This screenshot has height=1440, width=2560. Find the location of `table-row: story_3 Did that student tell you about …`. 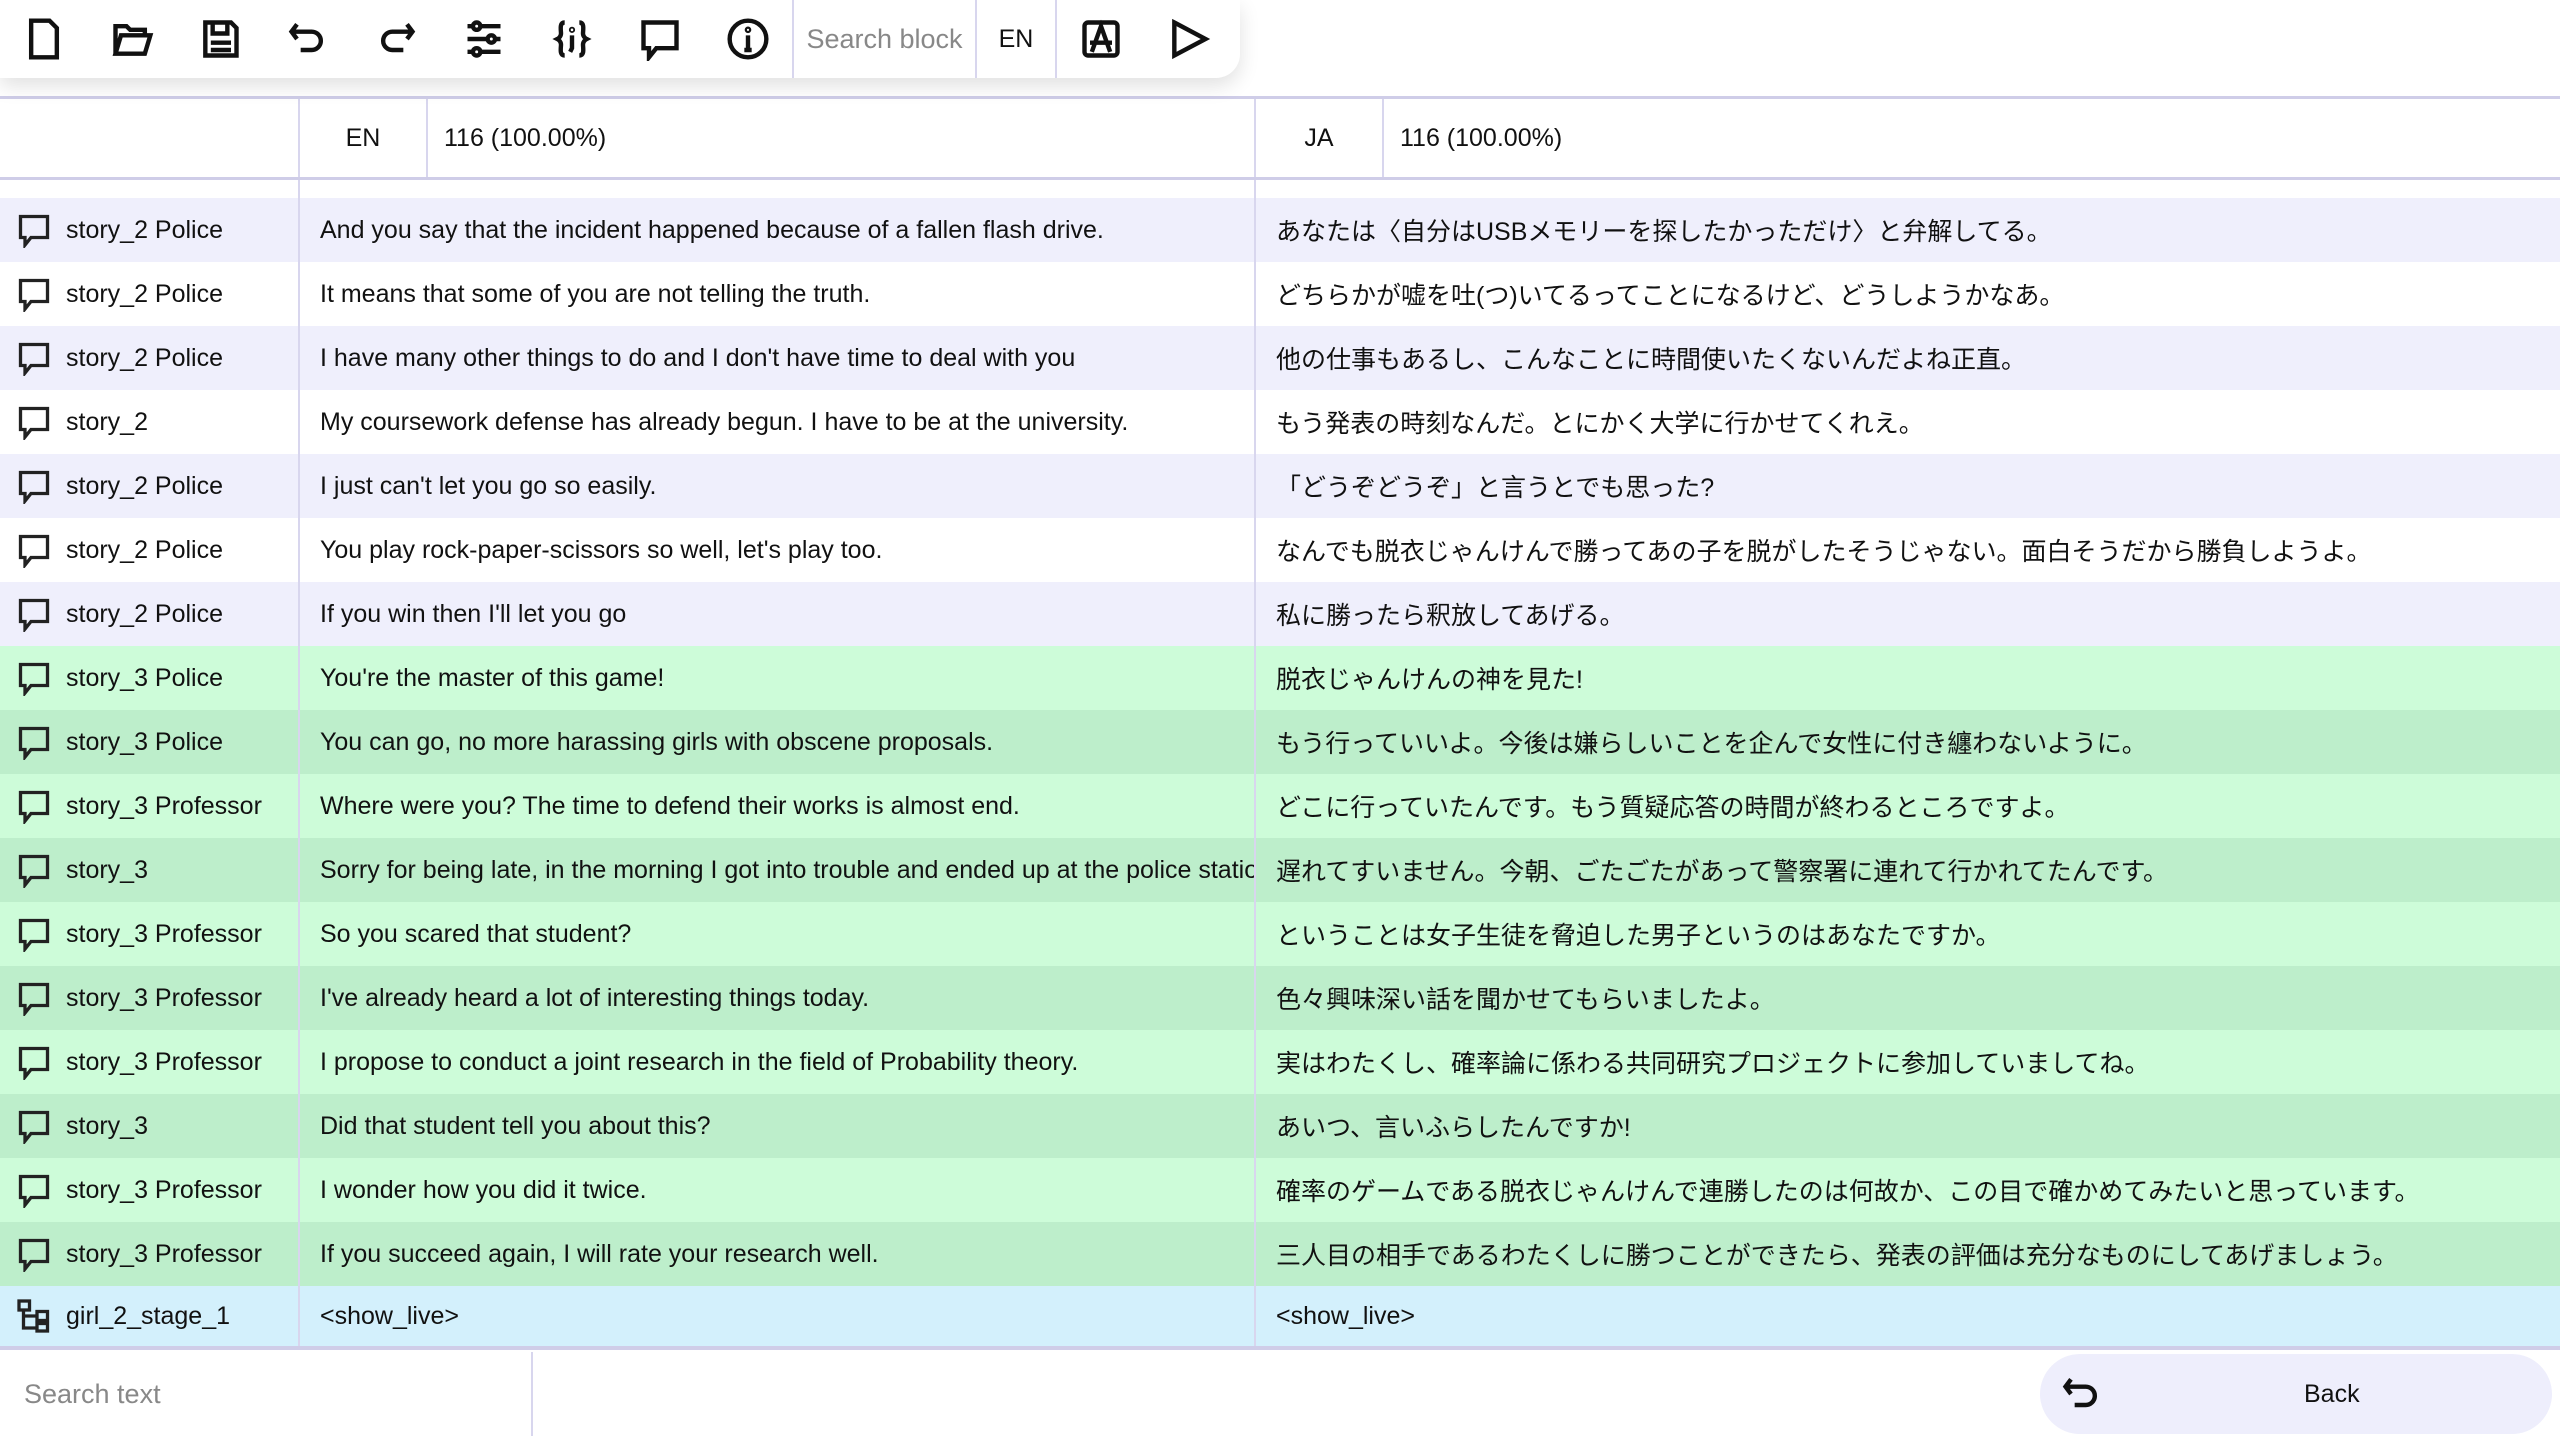

table-row: story_3 Did that student tell you about … is located at coordinates (1280, 1126).